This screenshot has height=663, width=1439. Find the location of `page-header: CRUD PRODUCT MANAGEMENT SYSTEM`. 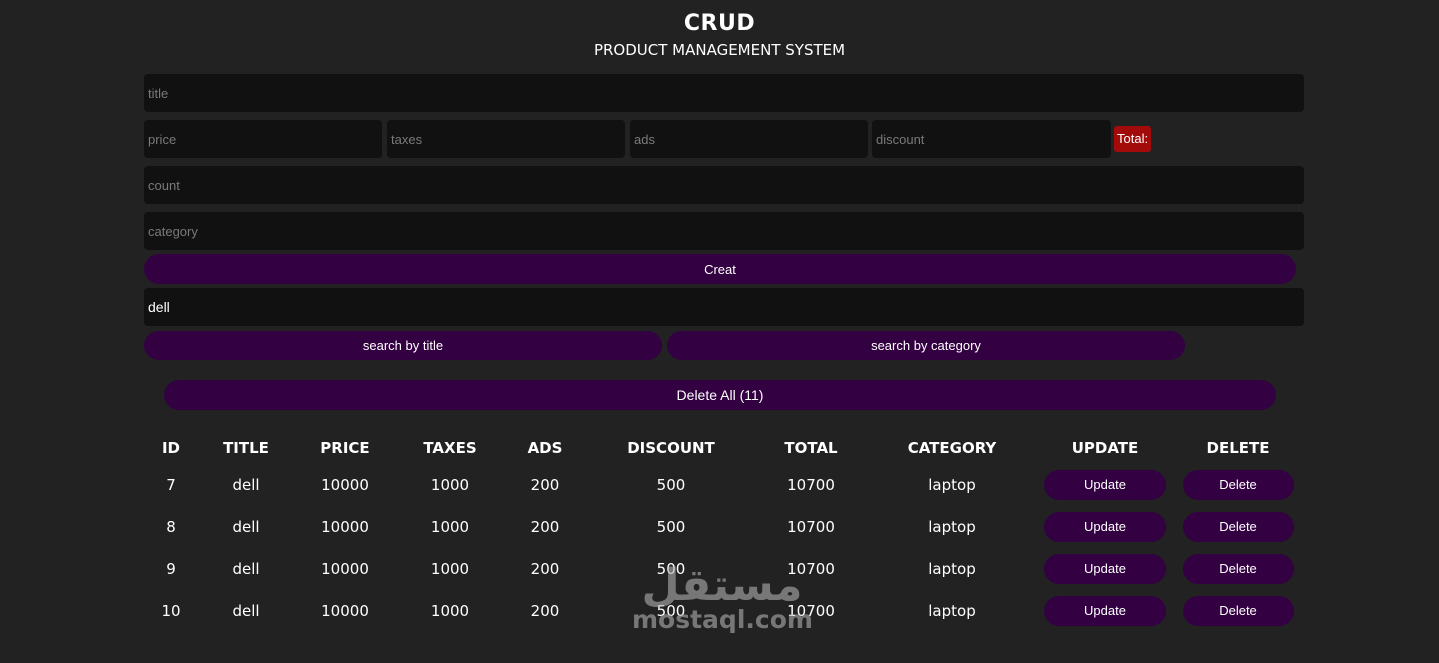

page-header: CRUD PRODUCT MANAGEMENT SYSTEM is located at coordinates (719, 36).